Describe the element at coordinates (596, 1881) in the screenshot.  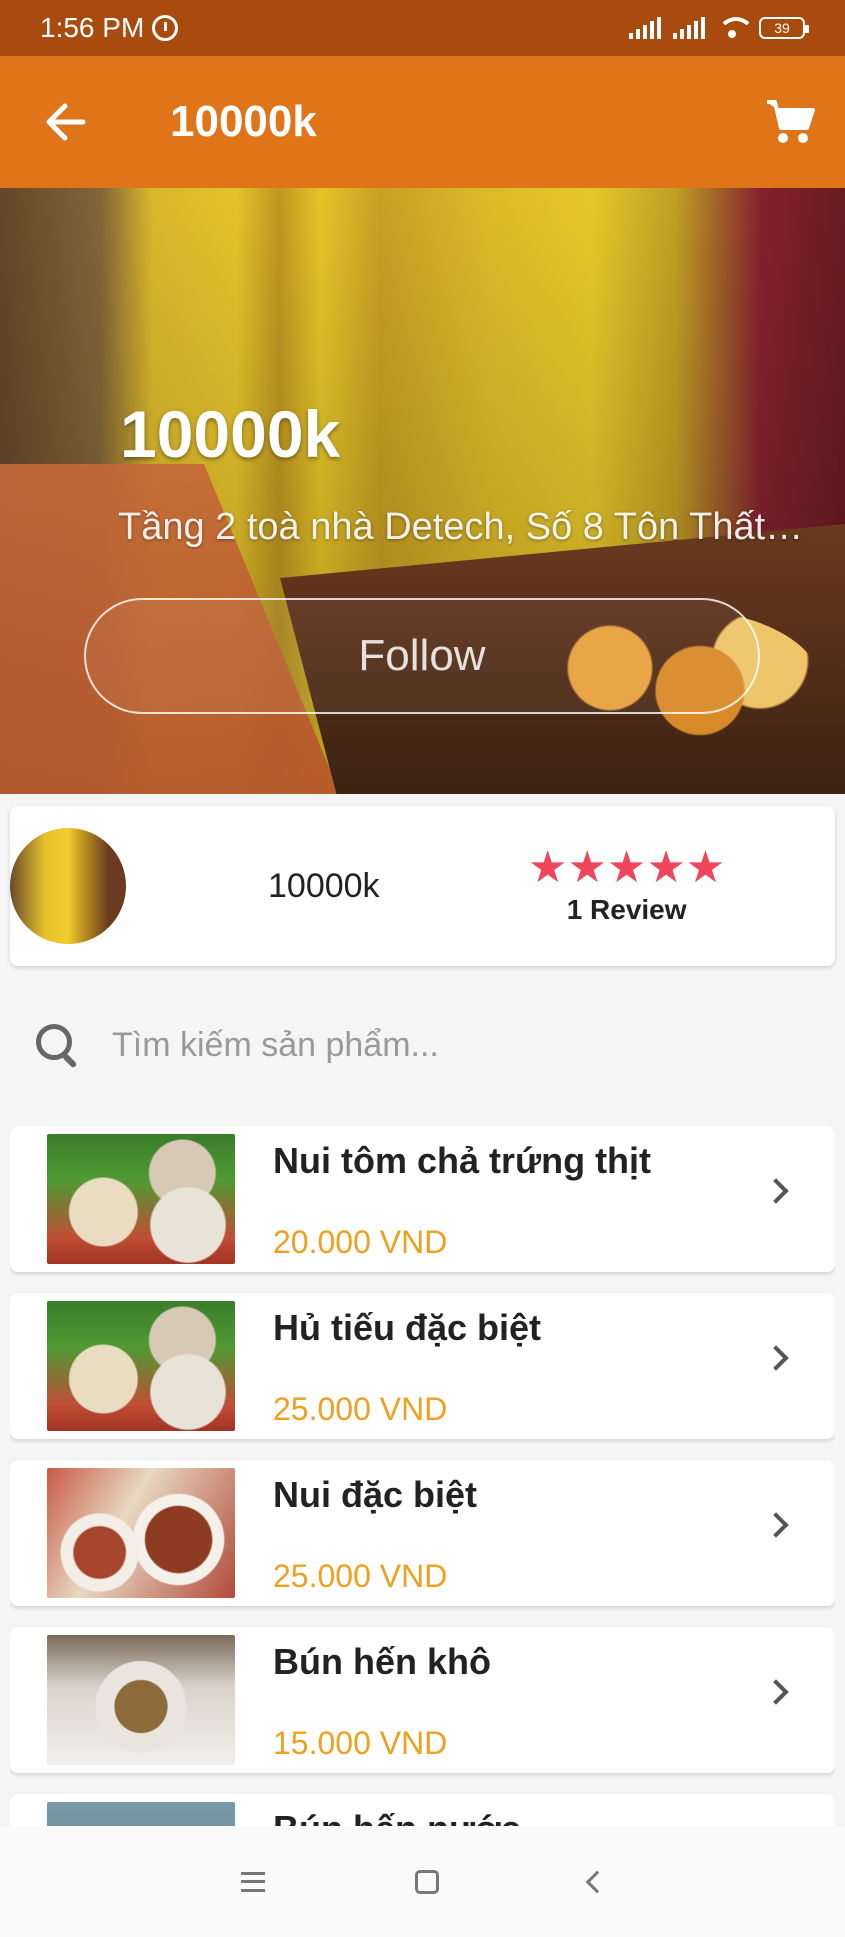
I see `back-nav-button` at that location.